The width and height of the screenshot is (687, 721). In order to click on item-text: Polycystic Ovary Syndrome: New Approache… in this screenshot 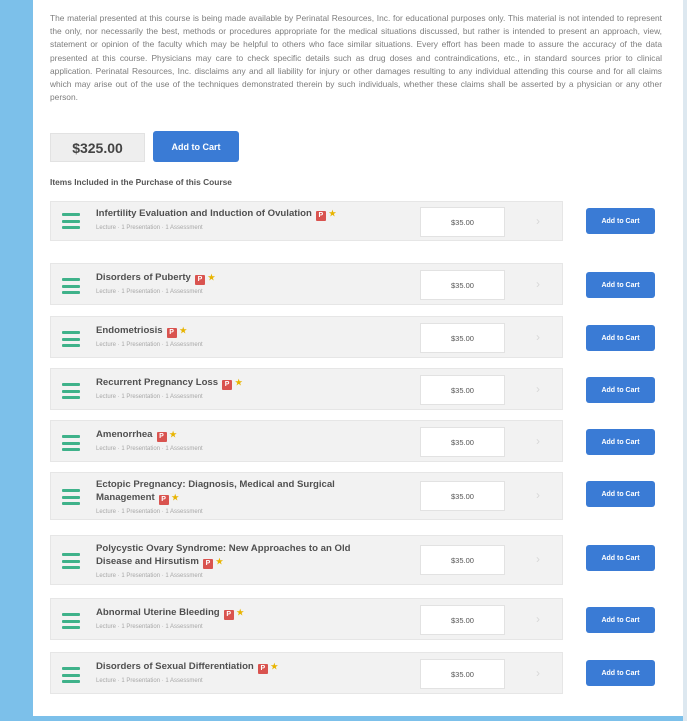, I will do `click(228, 561)`.